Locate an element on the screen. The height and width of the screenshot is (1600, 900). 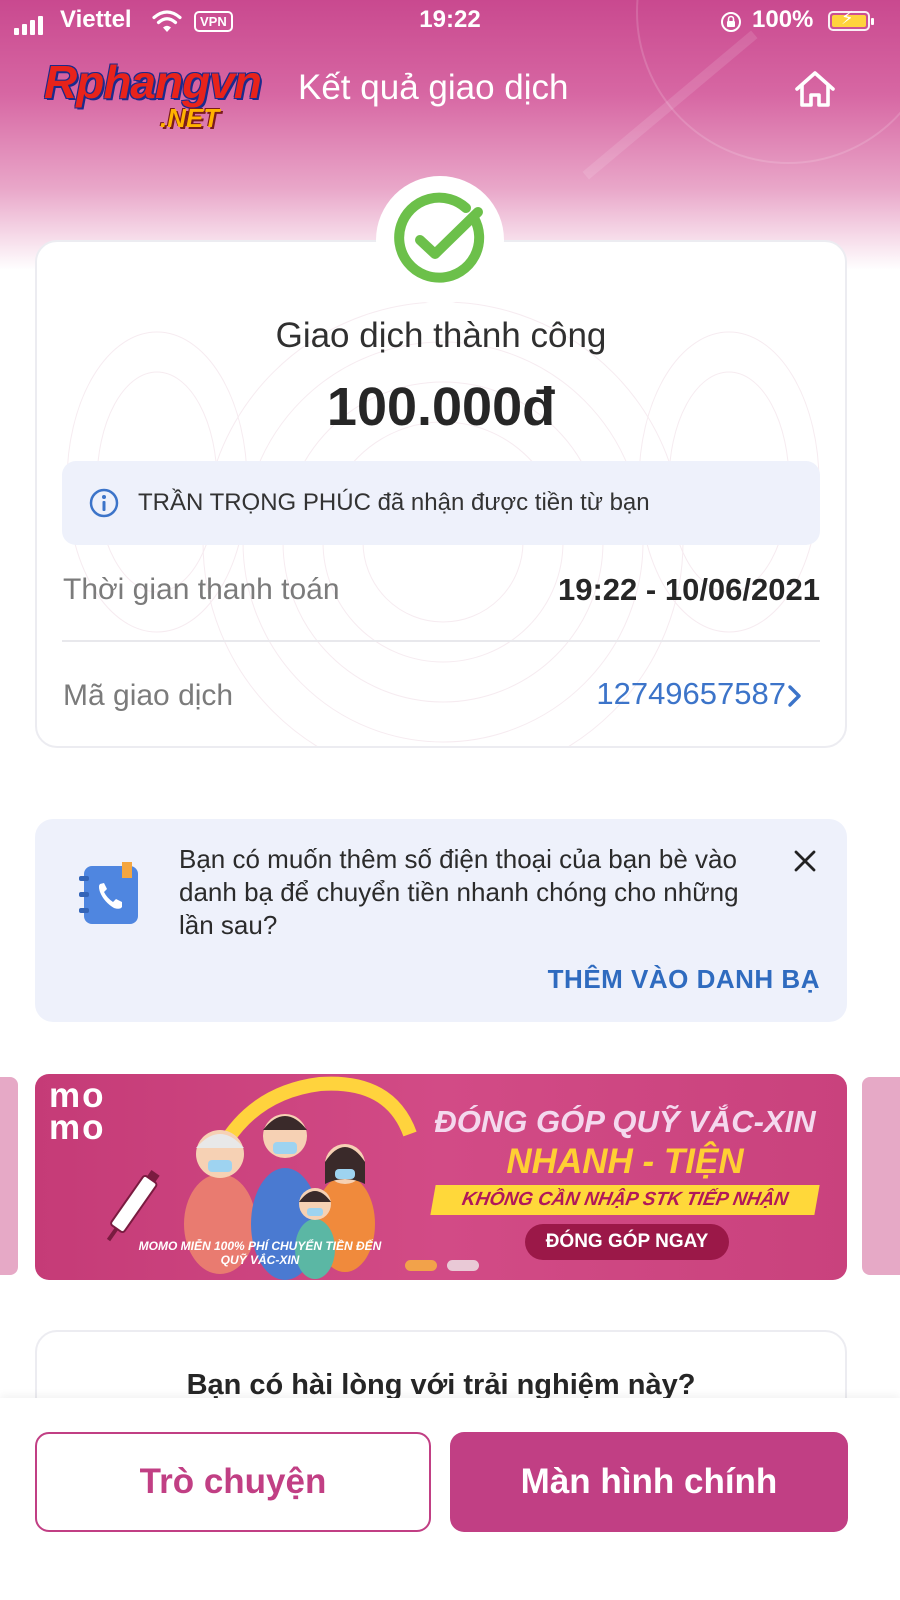
chat-button: Trò chuyện is located at coordinates (233, 1482).